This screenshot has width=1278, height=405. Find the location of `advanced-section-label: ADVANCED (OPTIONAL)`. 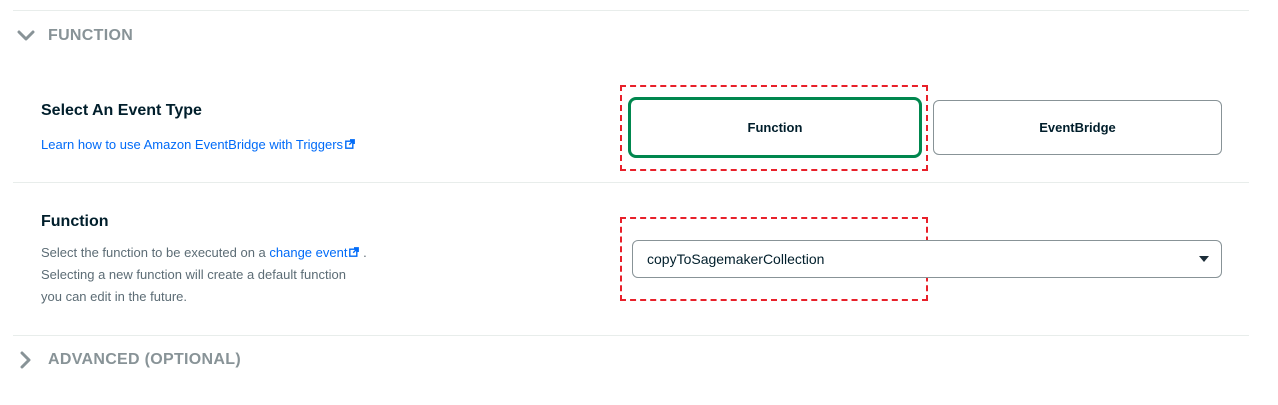

advanced-section-label: ADVANCED (OPTIONAL) is located at coordinates (144, 359).